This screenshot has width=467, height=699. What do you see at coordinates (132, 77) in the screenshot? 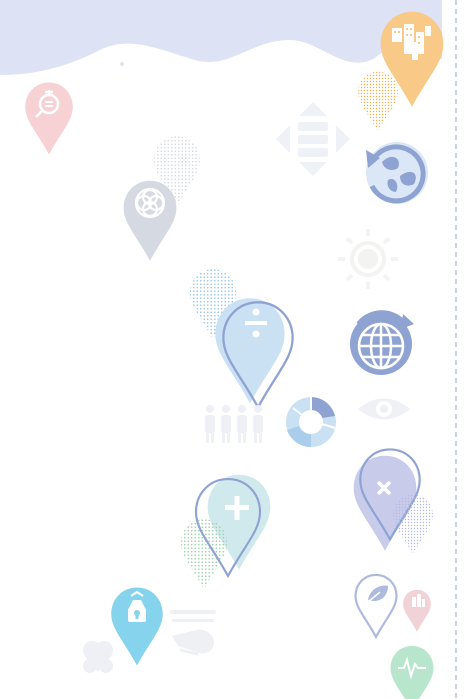
I see `fish-water-icon` at bounding box center [132, 77].